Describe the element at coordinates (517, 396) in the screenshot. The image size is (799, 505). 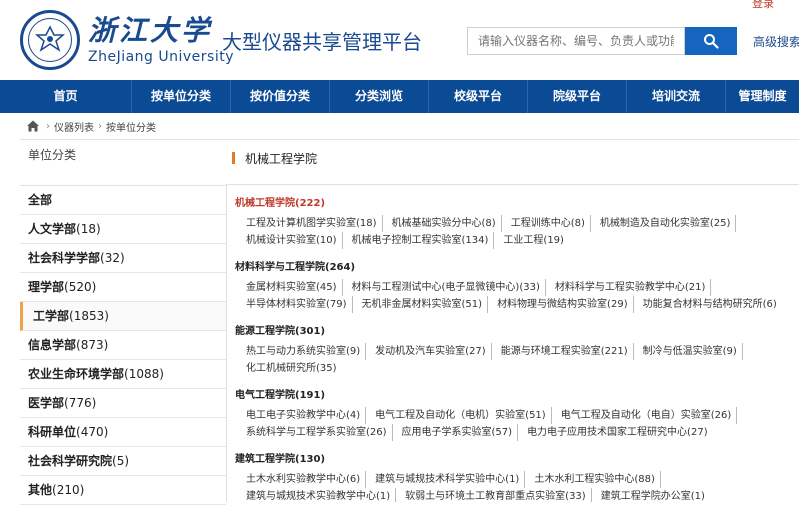
I see `college-name: 电气工程学院(191)` at that location.